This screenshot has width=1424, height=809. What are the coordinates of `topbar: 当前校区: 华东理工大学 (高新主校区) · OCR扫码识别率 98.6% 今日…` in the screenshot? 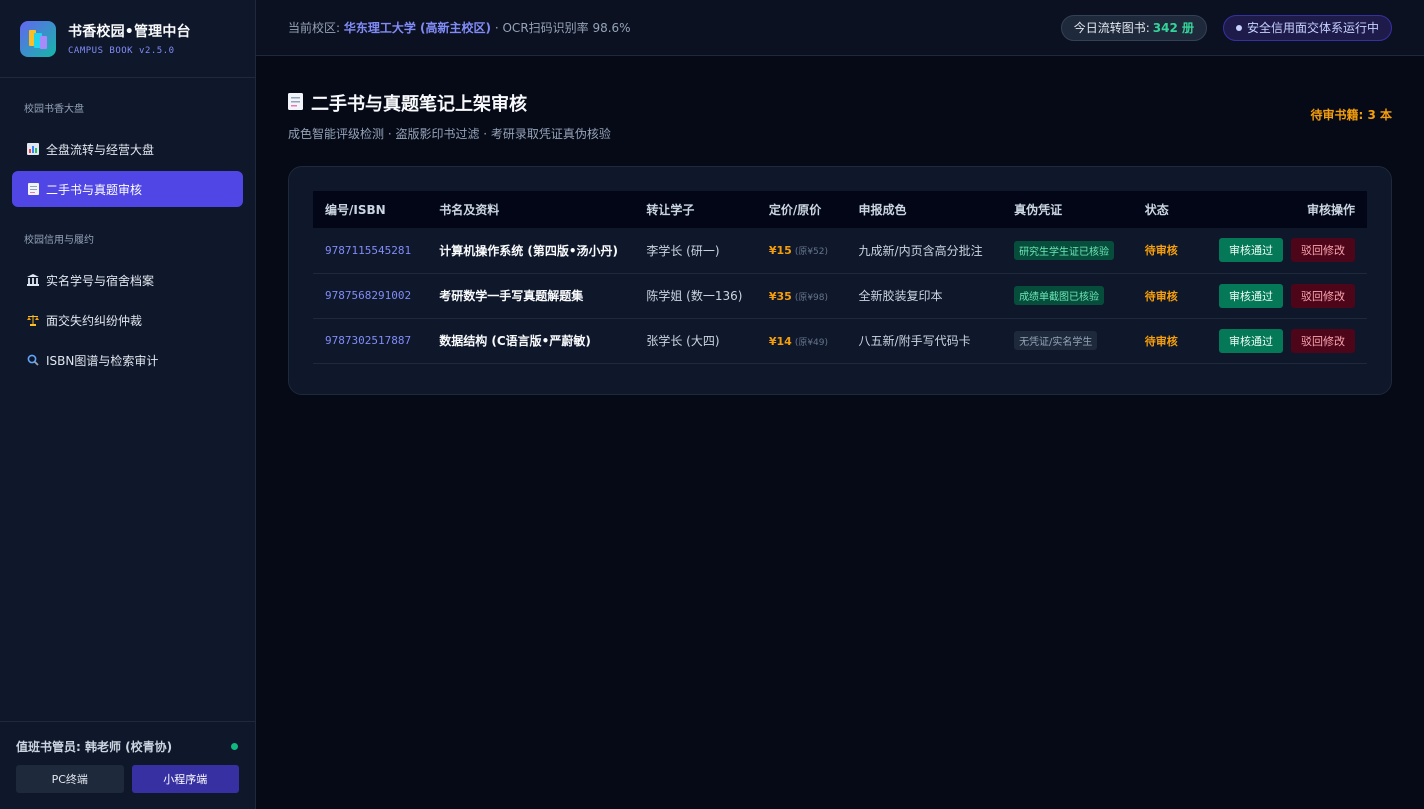 It's located at (840, 28).